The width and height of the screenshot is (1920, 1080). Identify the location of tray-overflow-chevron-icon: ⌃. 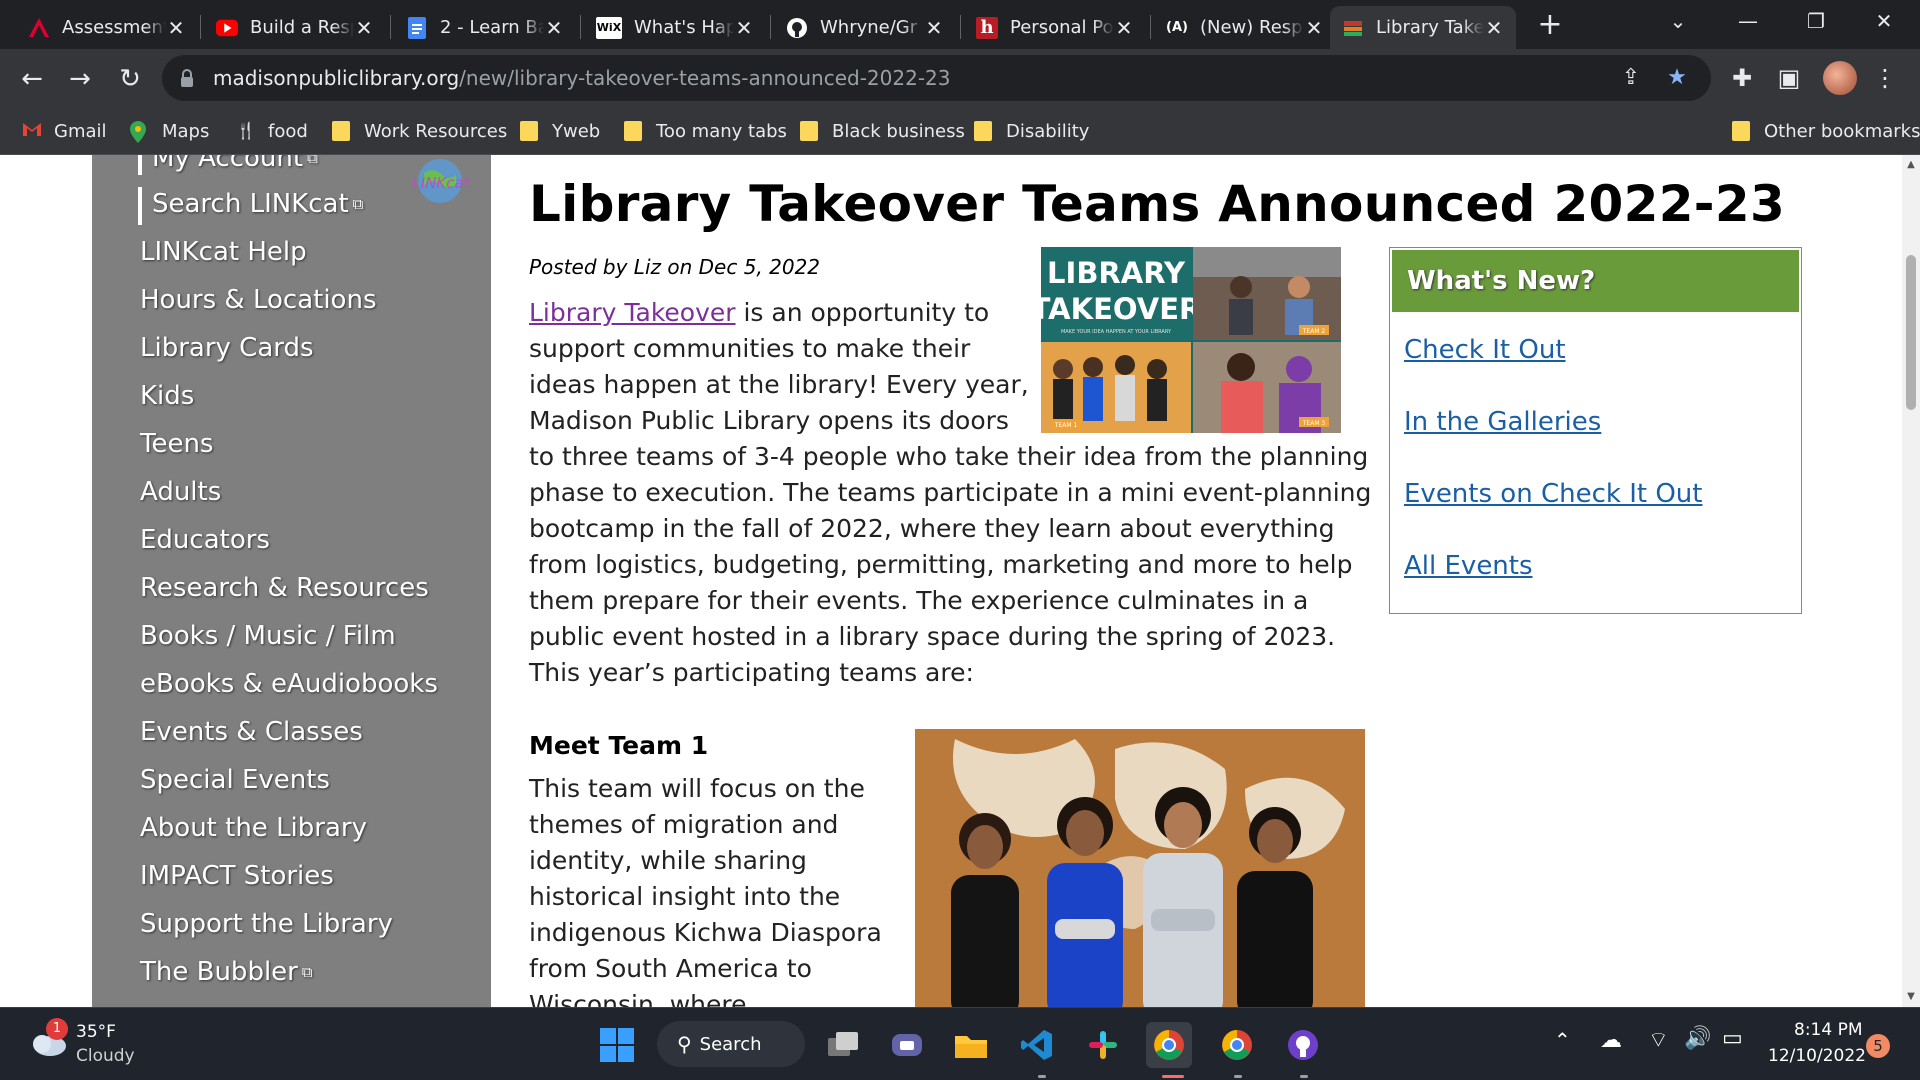
(1562, 1040).